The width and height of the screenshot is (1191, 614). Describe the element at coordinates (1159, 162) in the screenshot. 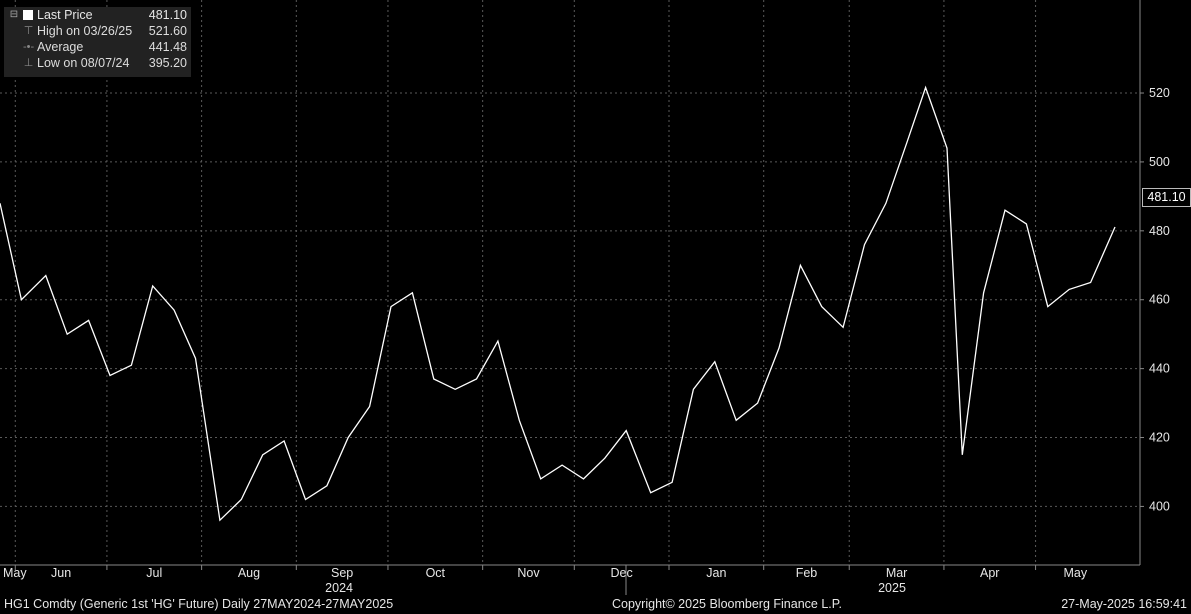

I see `y-tick-label: 500` at that location.